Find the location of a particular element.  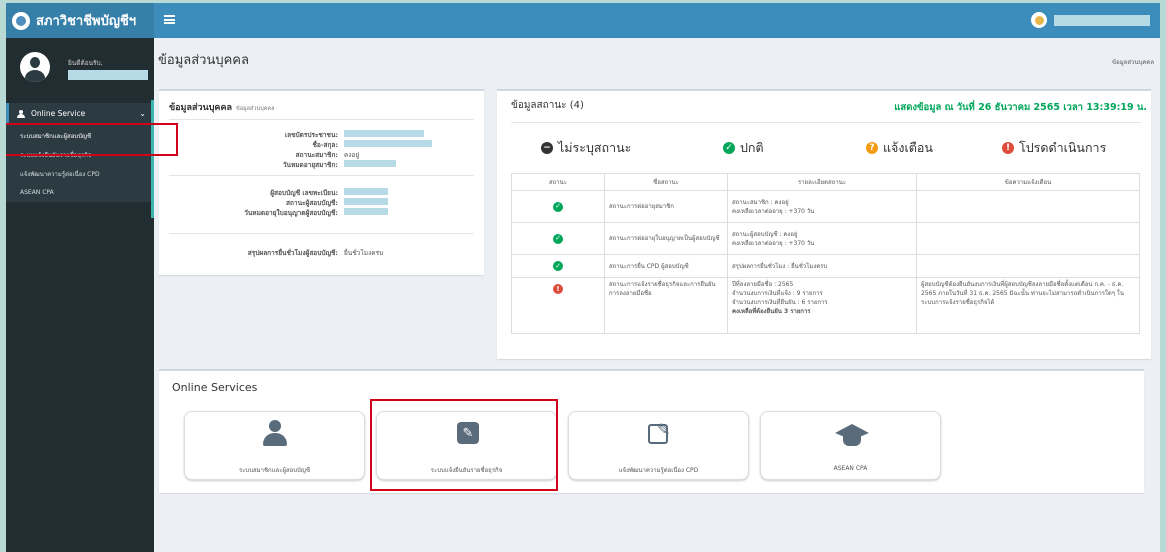

service-business-confirm-button: ✎ ระบบแจ้งยืนยันรายชื่อธุรกิจ is located at coordinates (466, 445).